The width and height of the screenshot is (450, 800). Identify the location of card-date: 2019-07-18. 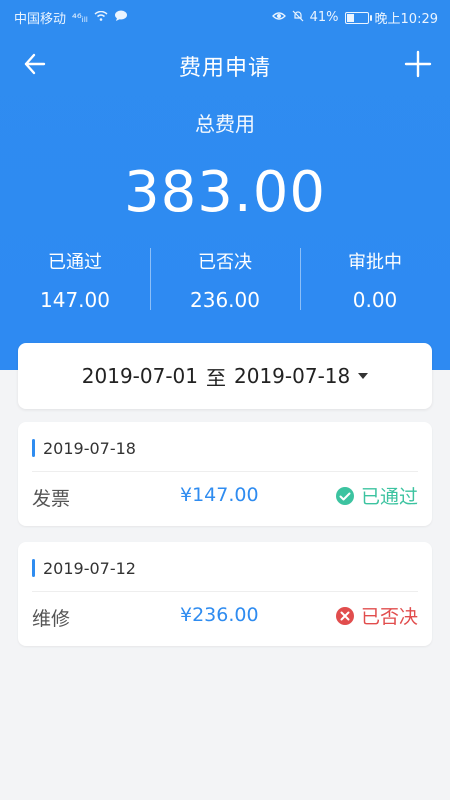
(84, 448).